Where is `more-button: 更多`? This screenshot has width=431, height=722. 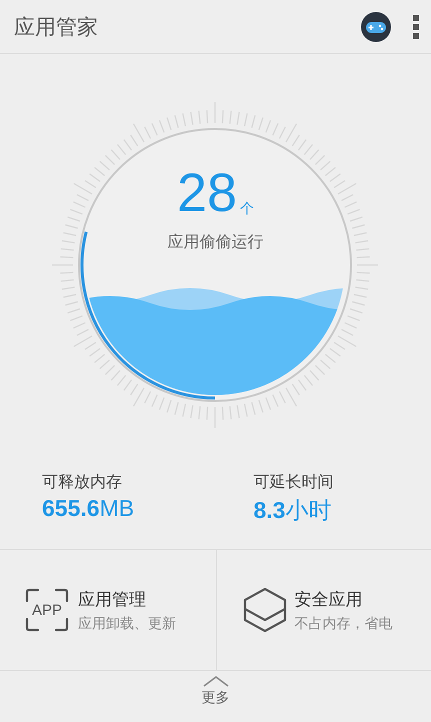
more-button: 更多 is located at coordinates (216, 689).